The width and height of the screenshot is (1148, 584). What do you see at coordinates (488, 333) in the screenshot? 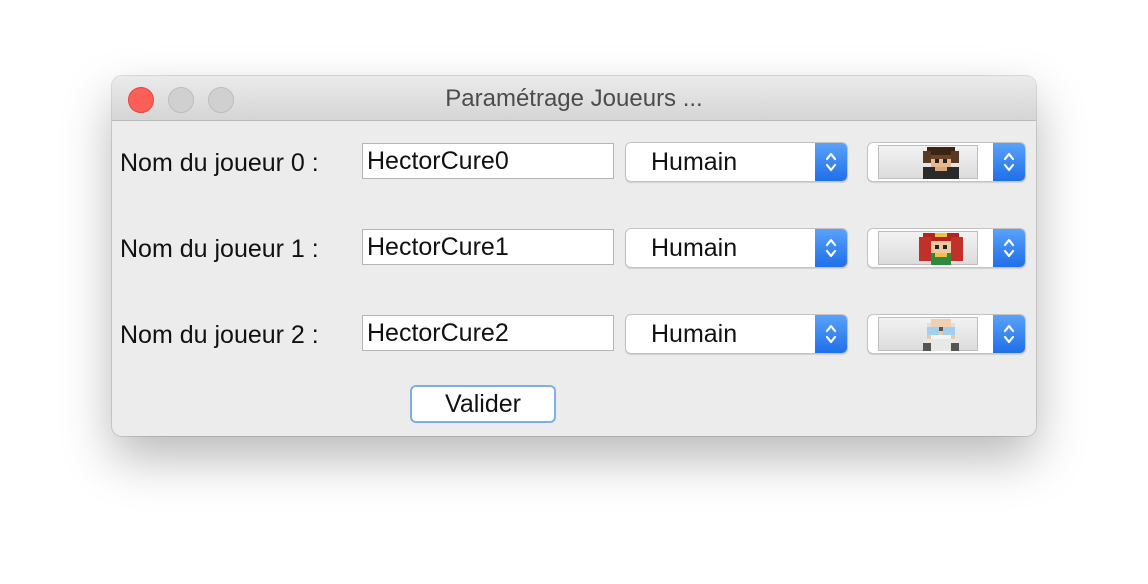
I see `player-2-name-input` at bounding box center [488, 333].